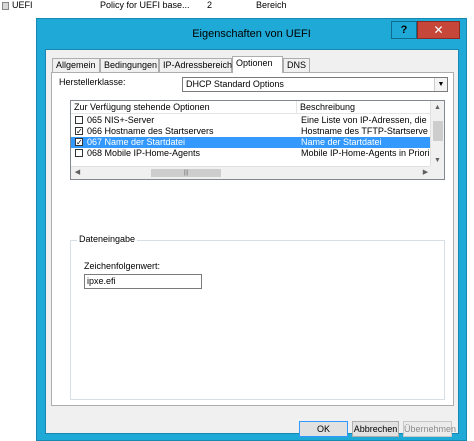 The width and height of the screenshot is (474, 441). What do you see at coordinates (184, 107) in the screenshot?
I see `column-header-options: Zur Verfügung stehende Optionen` at bounding box center [184, 107].